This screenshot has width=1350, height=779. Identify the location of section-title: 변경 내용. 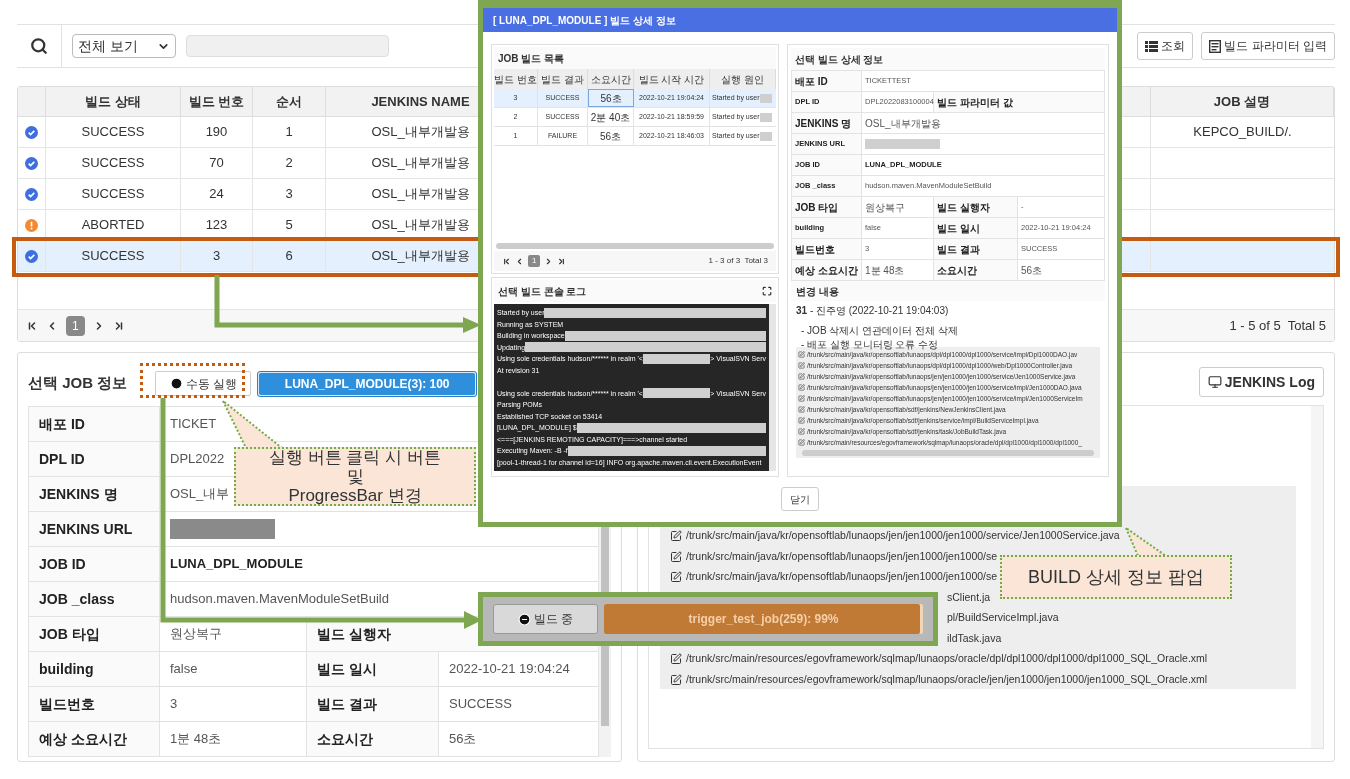
(817, 291).